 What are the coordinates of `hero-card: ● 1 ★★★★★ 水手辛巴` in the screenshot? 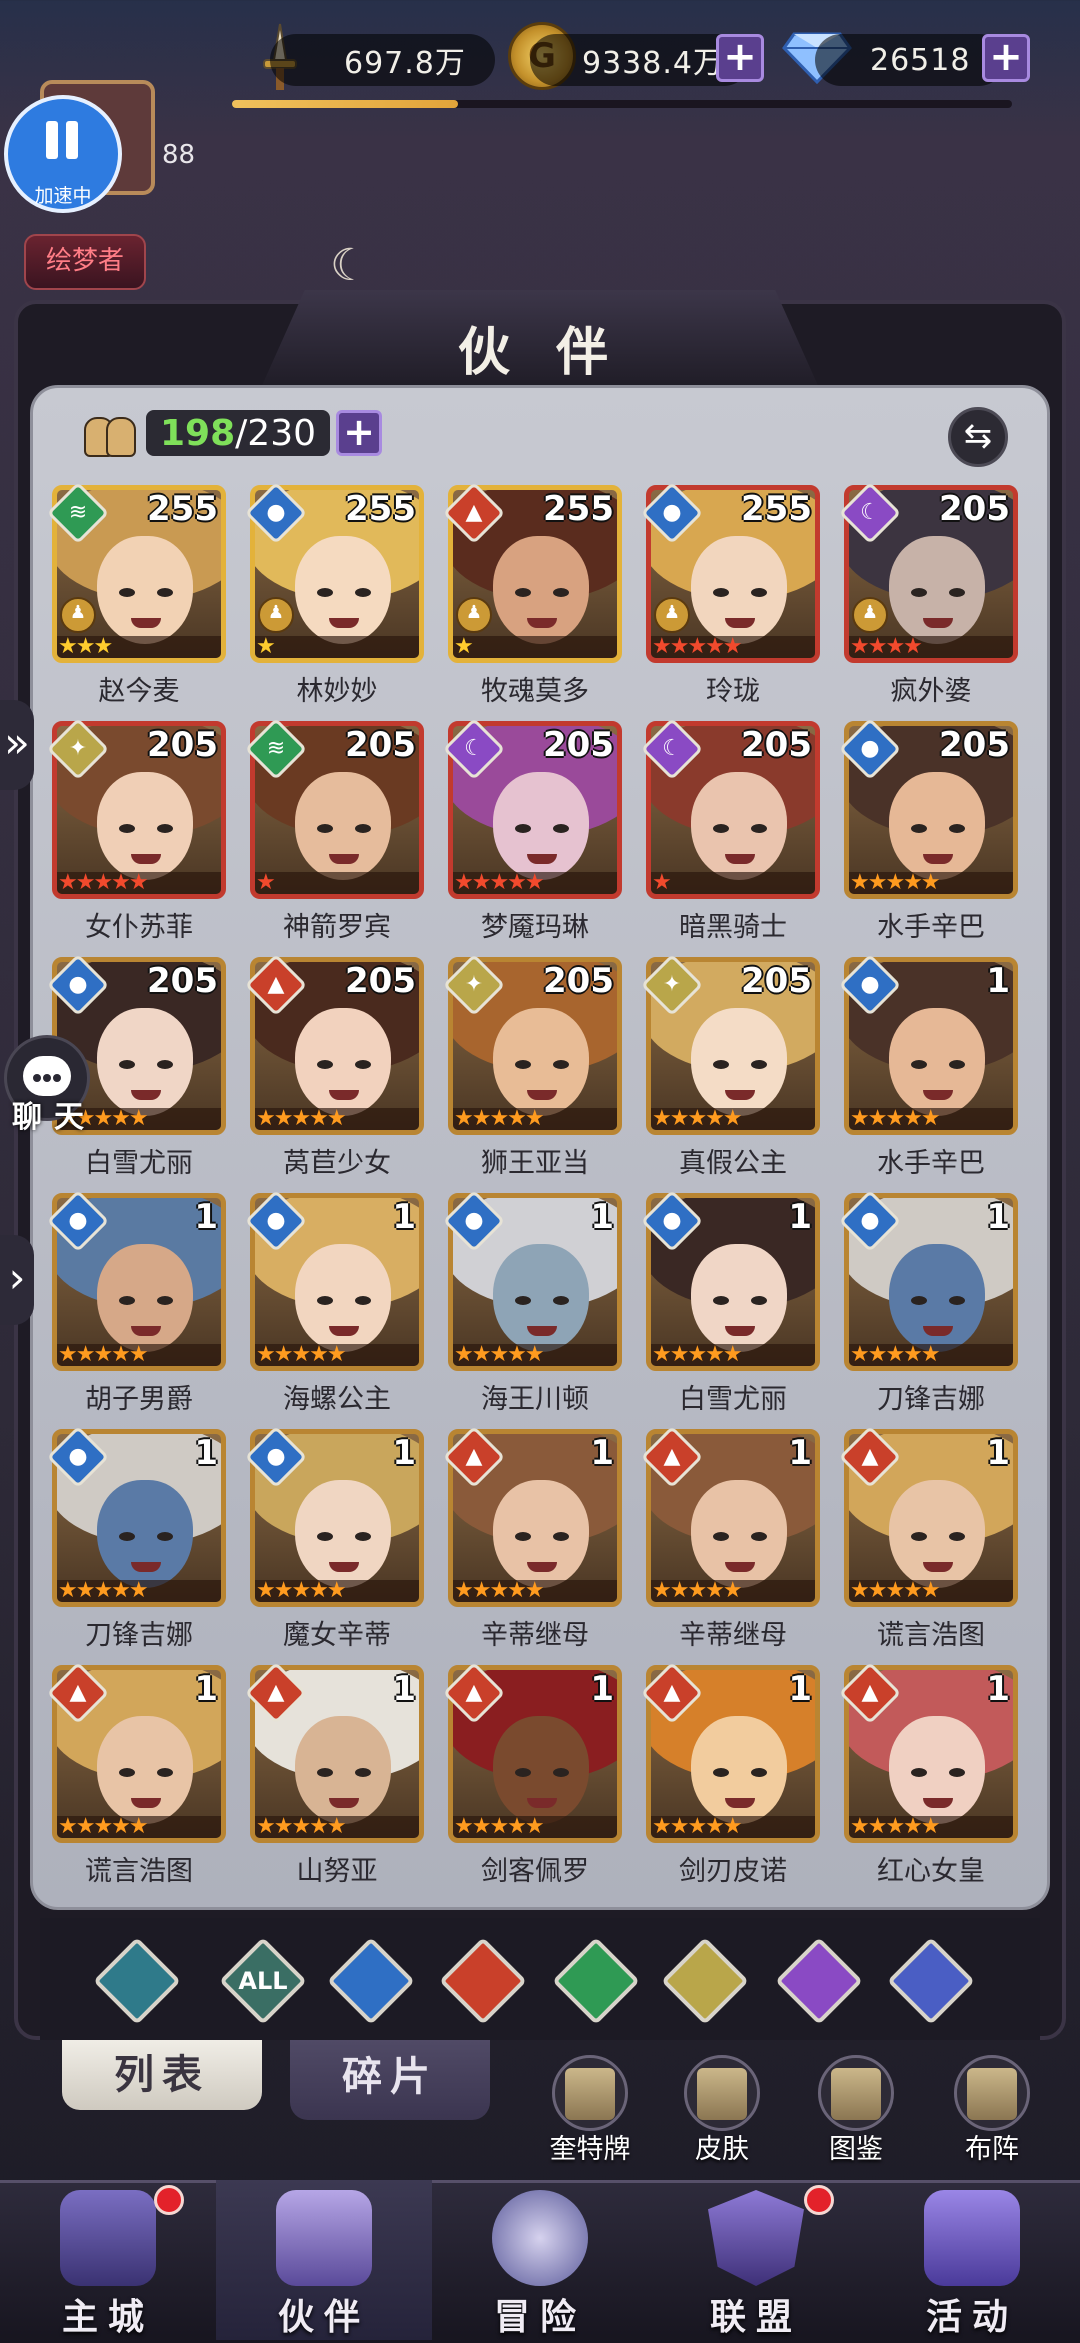 It's located at (928, 1066).